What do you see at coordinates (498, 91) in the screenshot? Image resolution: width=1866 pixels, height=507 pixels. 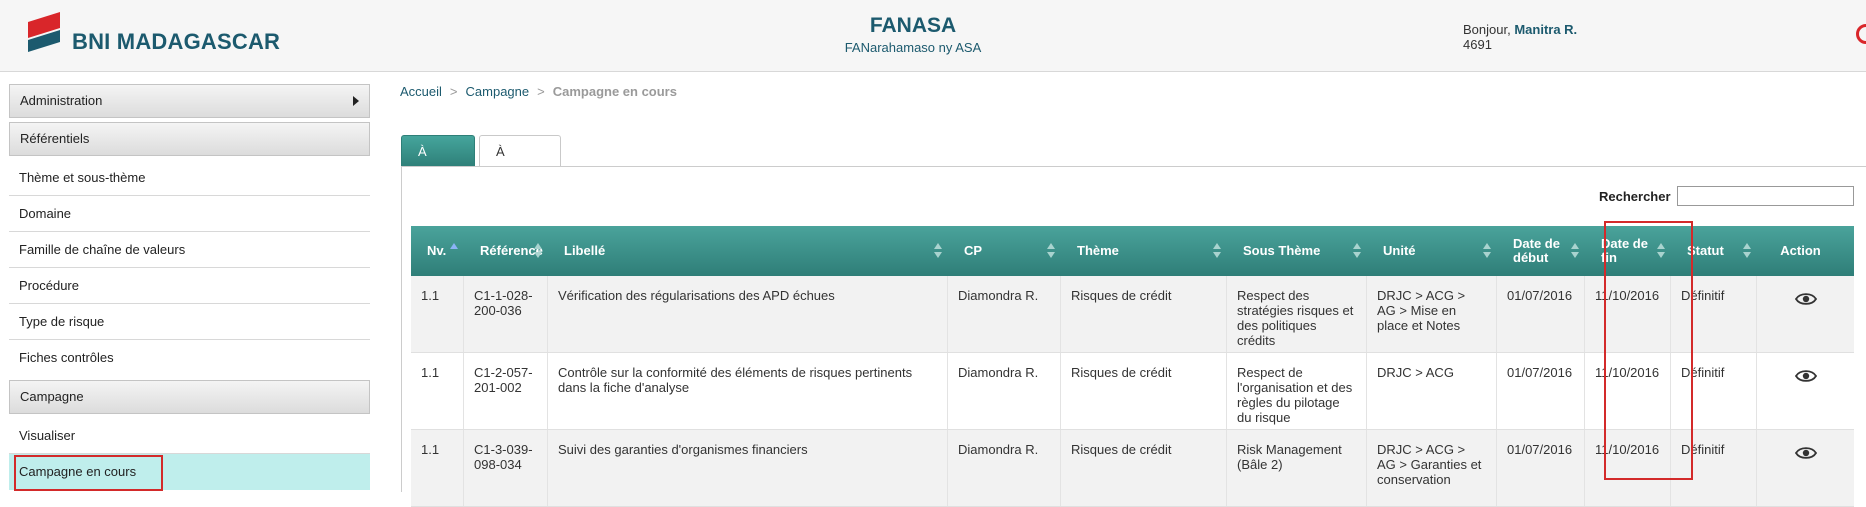 I see `breadcrumb-campagne: Campagne` at bounding box center [498, 91].